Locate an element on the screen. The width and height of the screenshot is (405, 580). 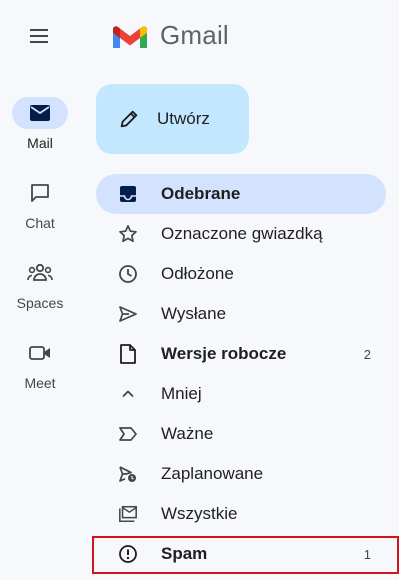
rail-label-mail: Mail is located at coordinates (40, 143).